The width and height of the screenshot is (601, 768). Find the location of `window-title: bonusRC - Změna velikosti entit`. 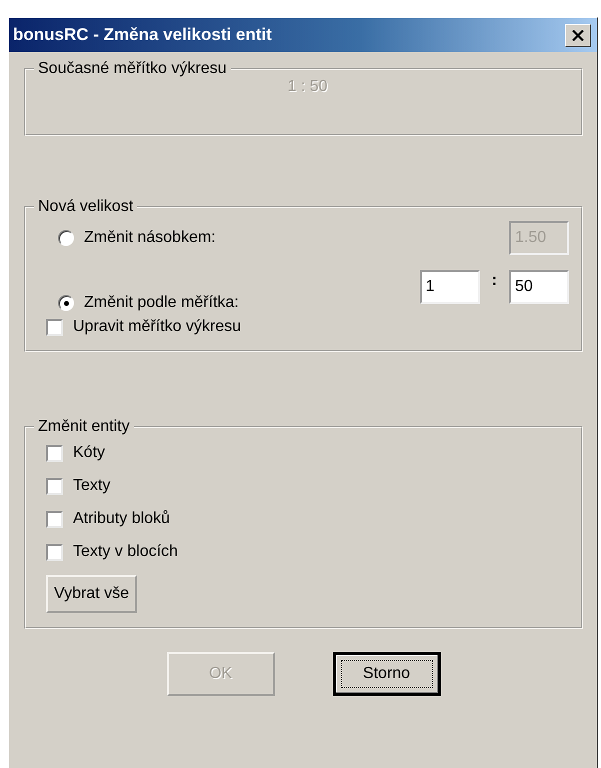

window-title: bonusRC - Změna velikosti entit is located at coordinates (142, 35).